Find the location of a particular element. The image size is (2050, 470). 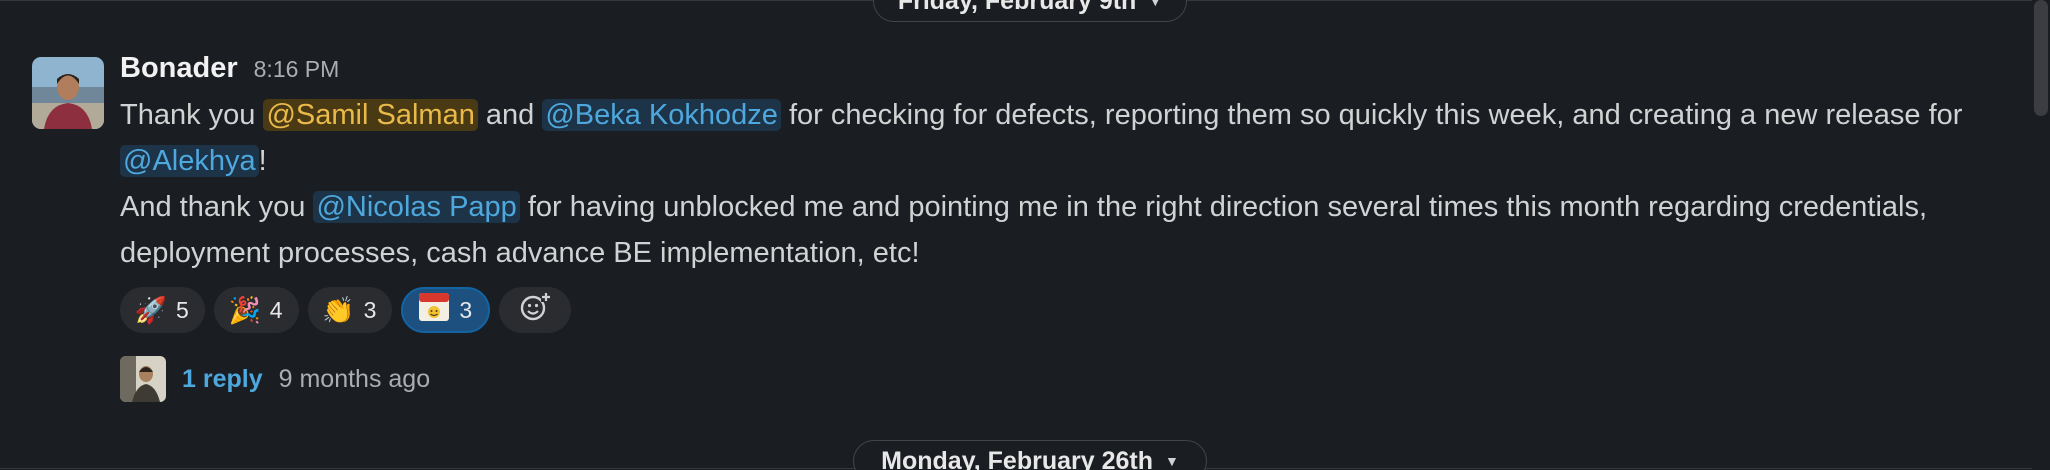

message-text-segment: ! is located at coordinates (262, 161).